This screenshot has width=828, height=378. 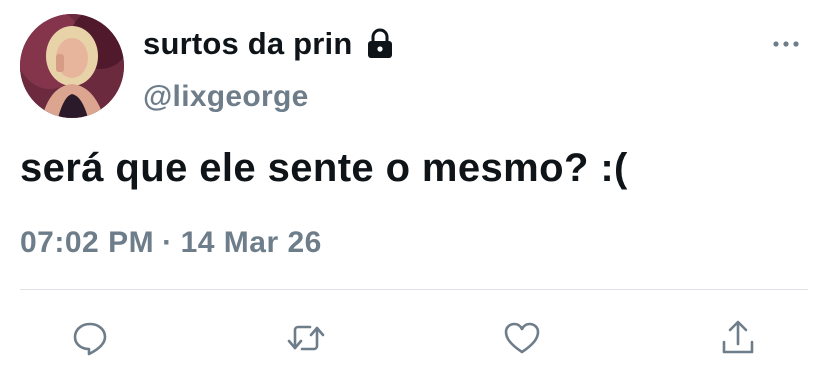 I want to click on action-bar, so click(x=414, y=338).